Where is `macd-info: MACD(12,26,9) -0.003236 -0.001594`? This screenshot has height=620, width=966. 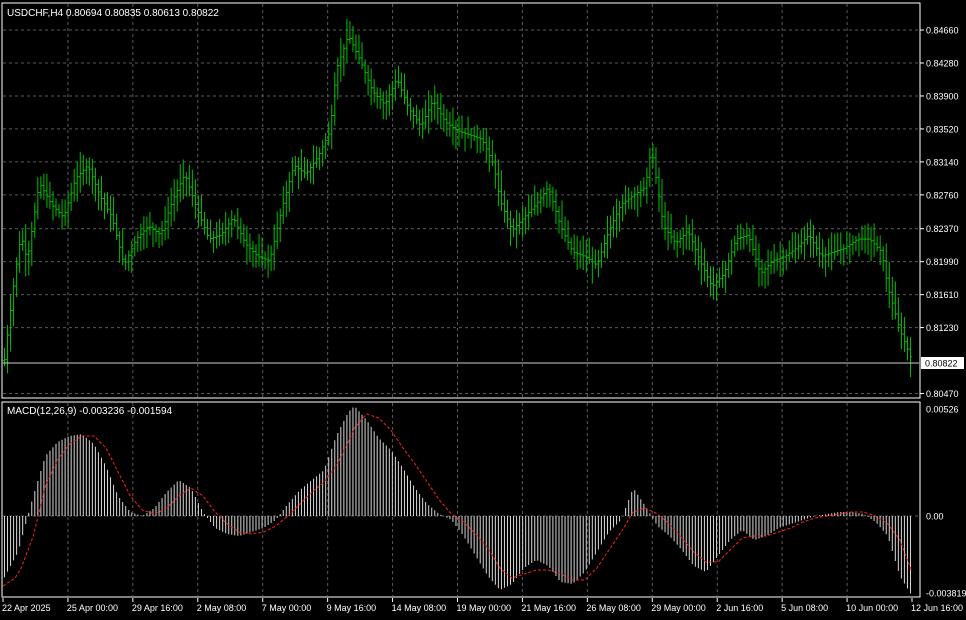 macd-info: MACD(12,26,9) -0.003236 -0.001594 is located at coordinates (90, 411).